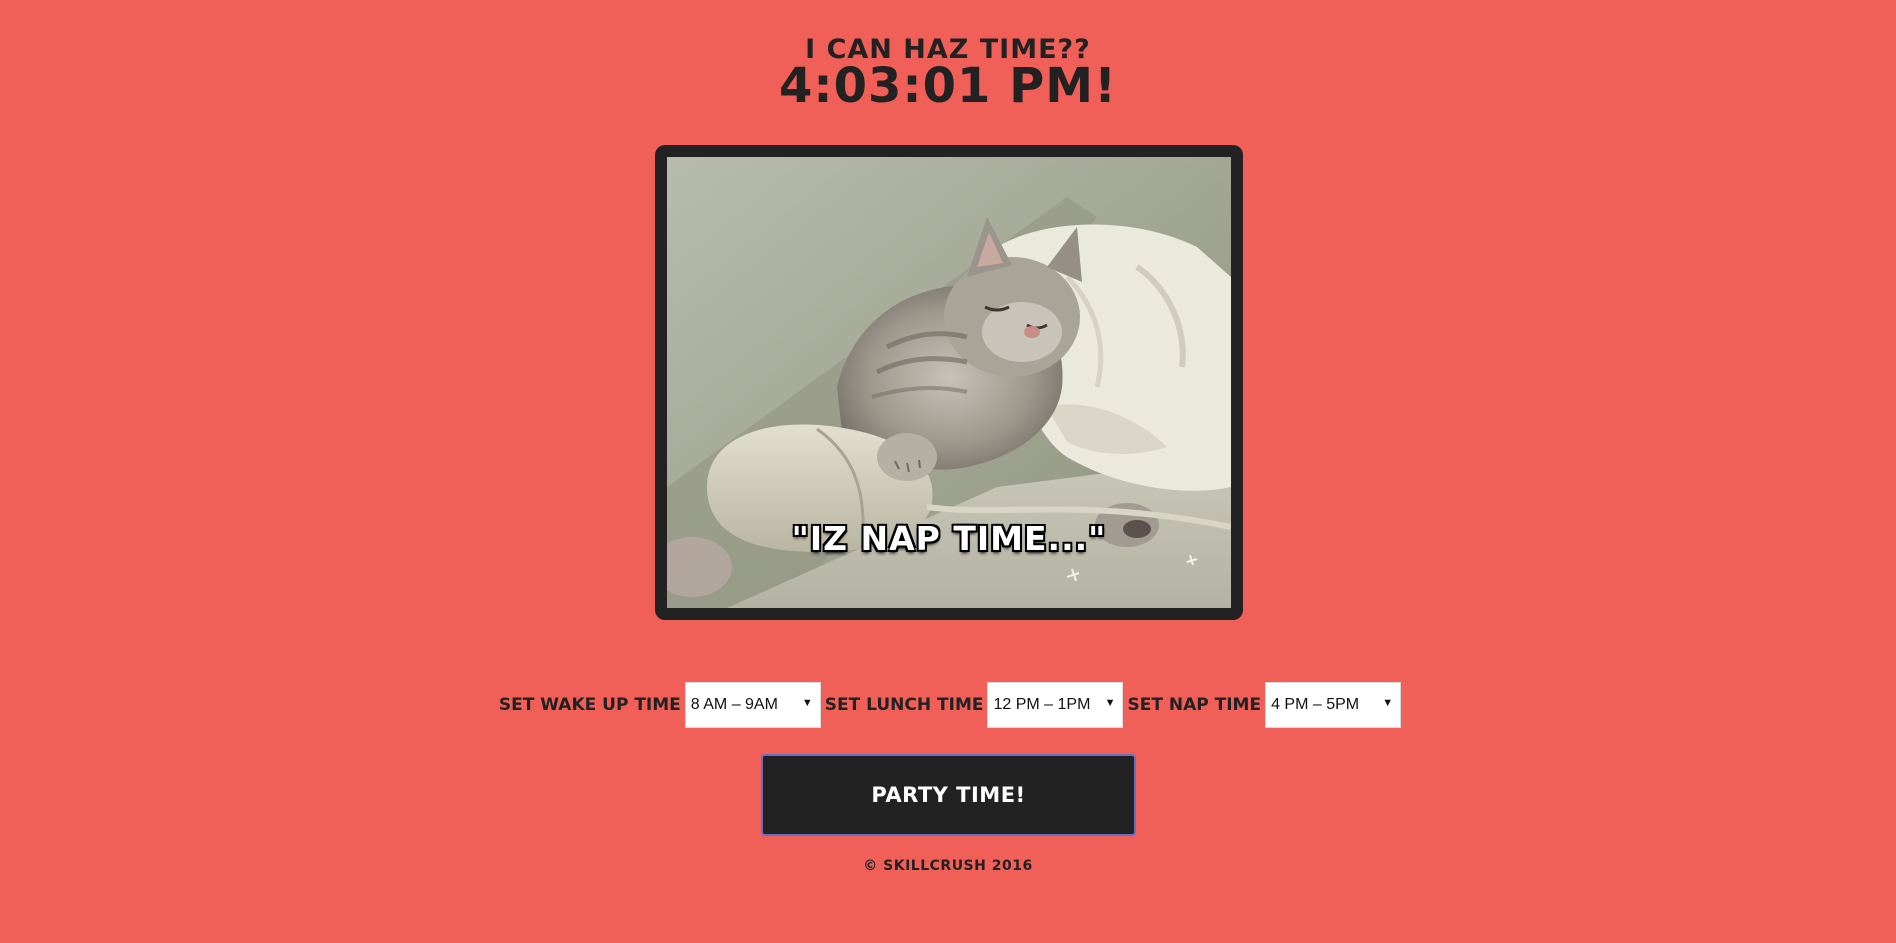  Describe the element at coordinates (1194, 705) in the screenshot. I see `nap-label: Set Nap Time` at that location.